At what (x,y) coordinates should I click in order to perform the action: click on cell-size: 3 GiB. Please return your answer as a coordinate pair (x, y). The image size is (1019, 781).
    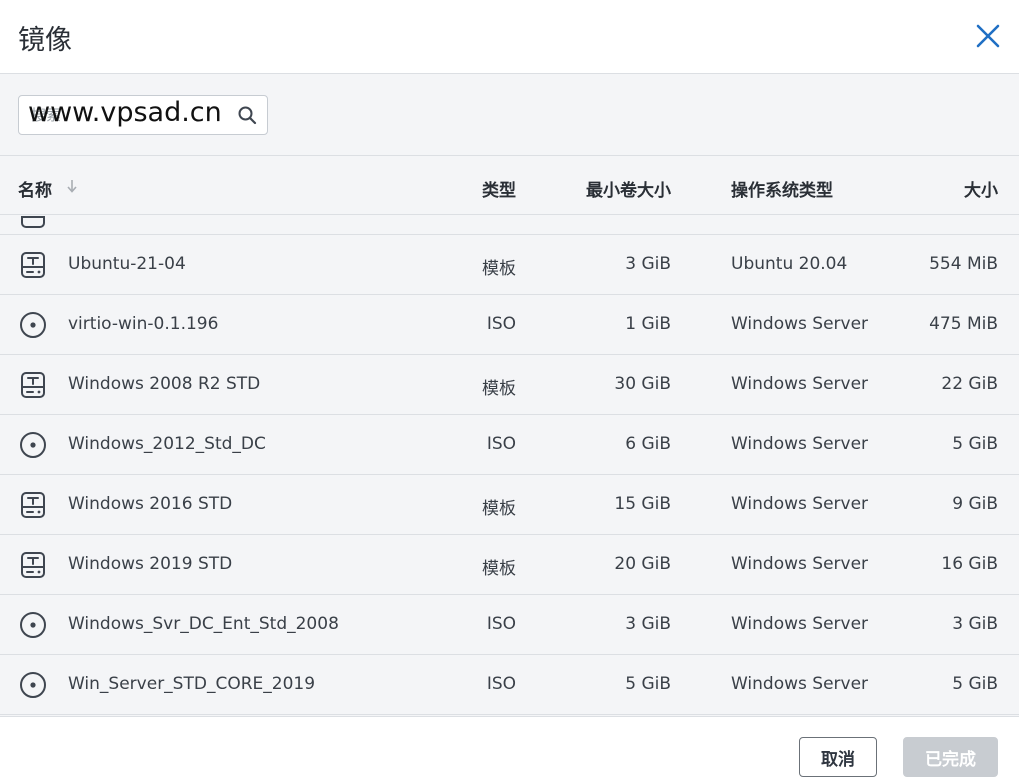
    Looking at the image, I should click on (975, 624).